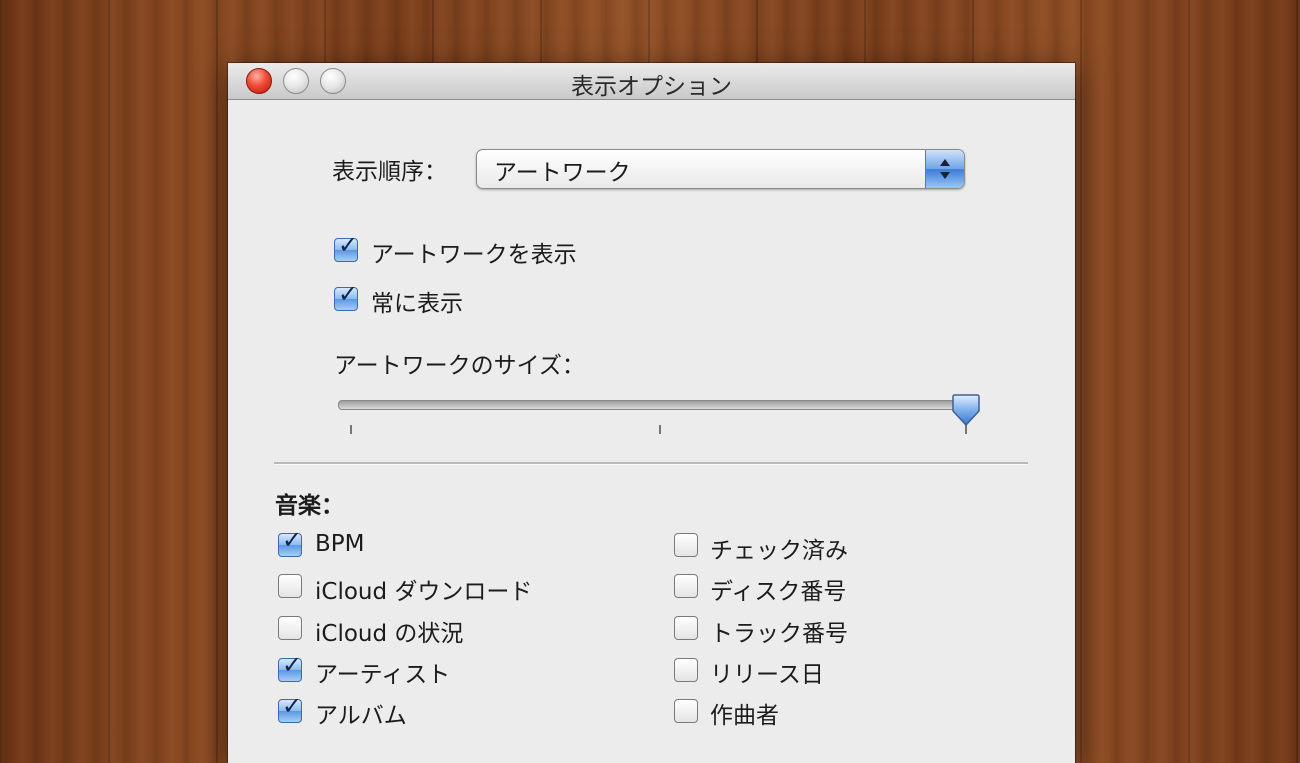 This screenshot has height=763, width=1300. Describe the element at coordinates (686, 711) in the screenshot. I see `composer-checkbox` at that location.